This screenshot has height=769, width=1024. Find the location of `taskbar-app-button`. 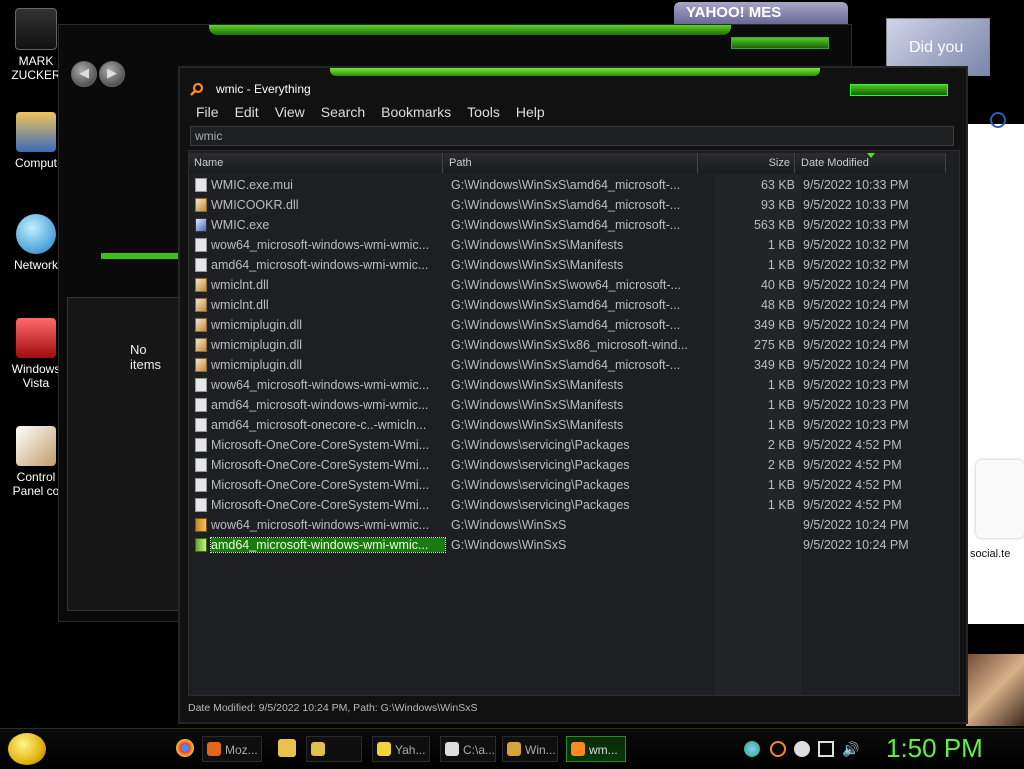

taskbar-app-button is located at coordinates (334, 749).